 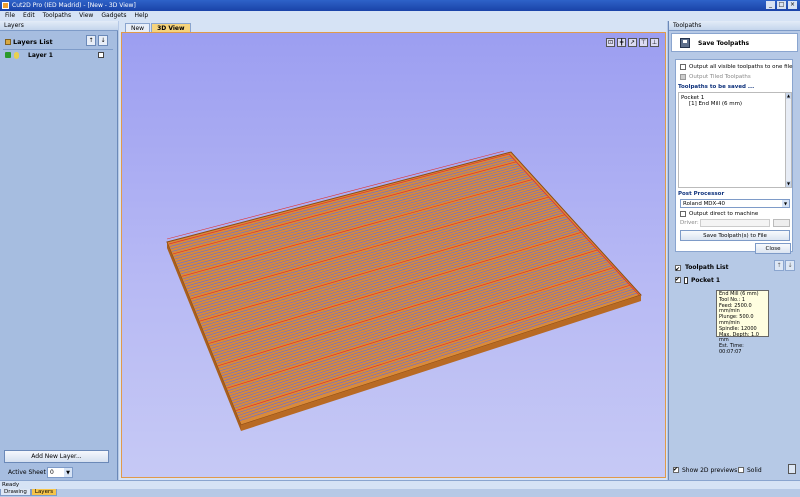 What do you see at coordinates (683, 214) in the screenshot?
I see `output-direct-checkbox` at bounding box center [683, 214].